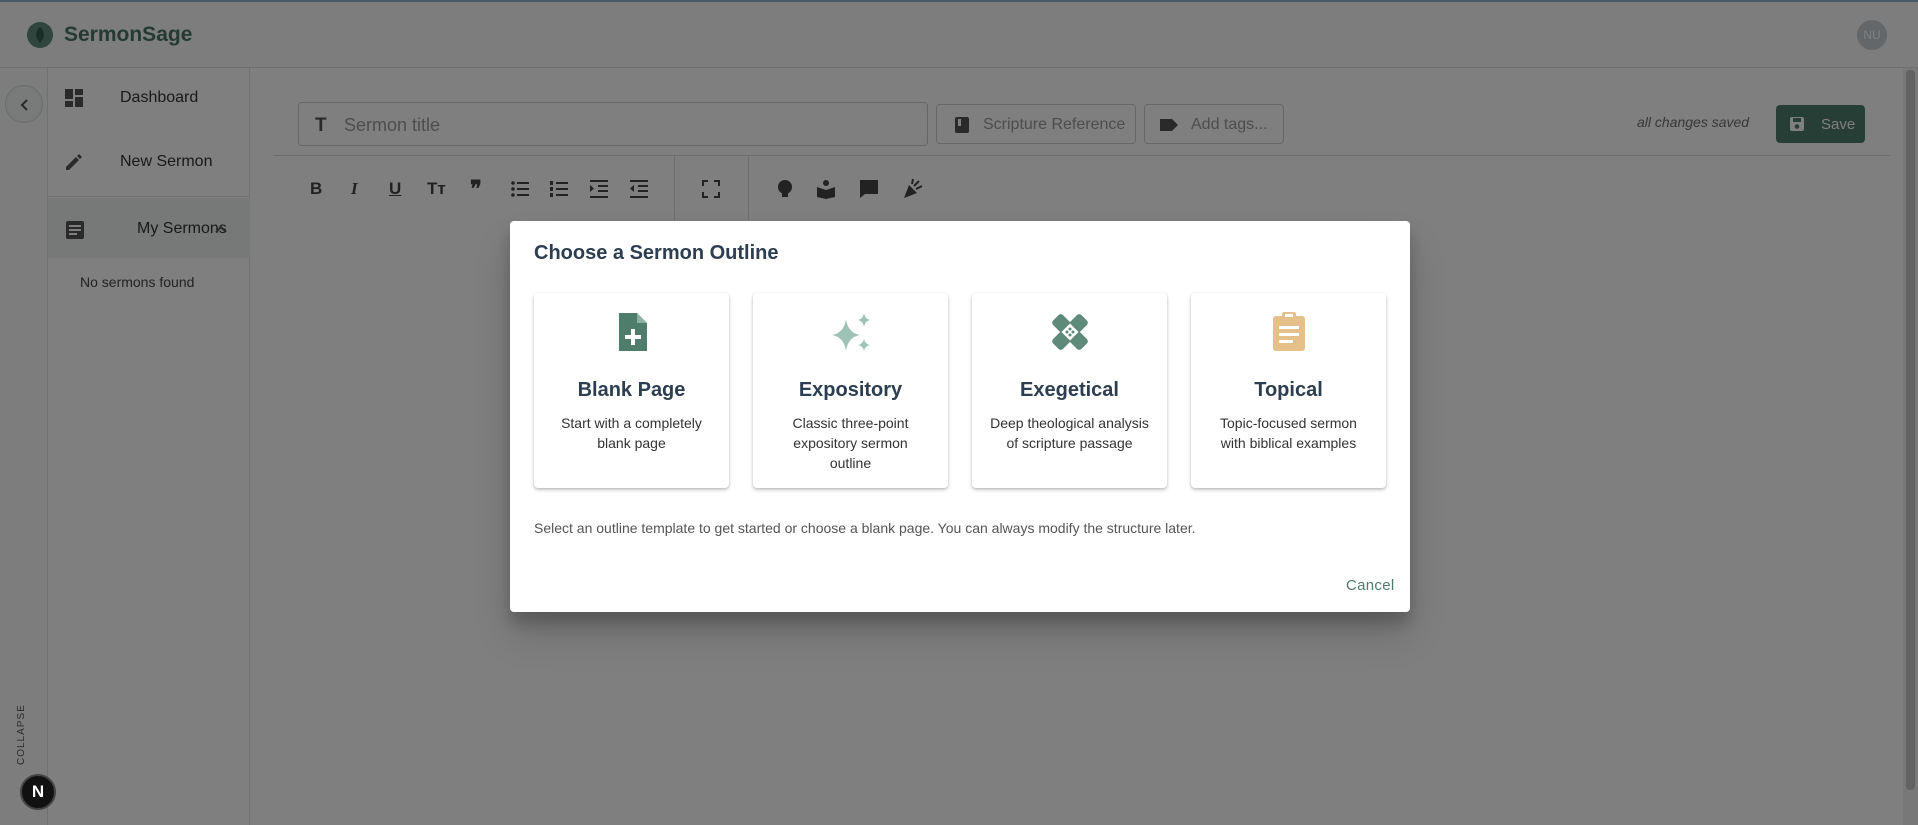 The image size is (1918, 825). I want to click on clipboard-icon, so click(1289, 331).